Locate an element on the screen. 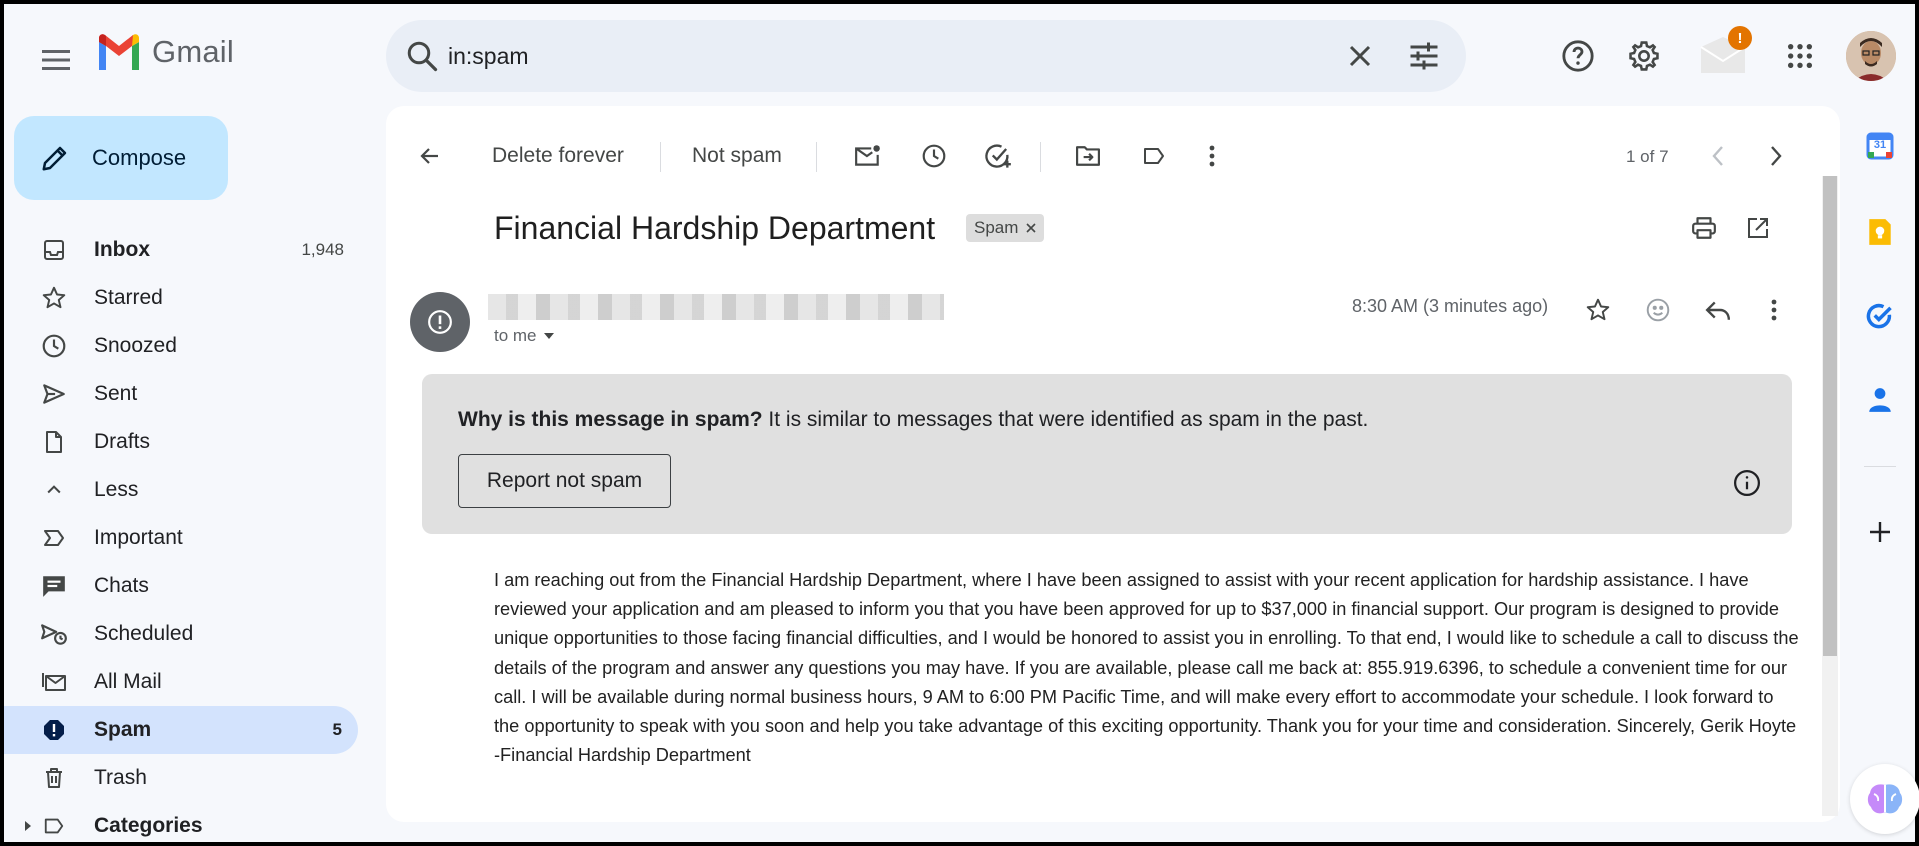 This screenshot has width=1919, height=846. sidebar-item-important: Important is located at coordinates (182, 538).